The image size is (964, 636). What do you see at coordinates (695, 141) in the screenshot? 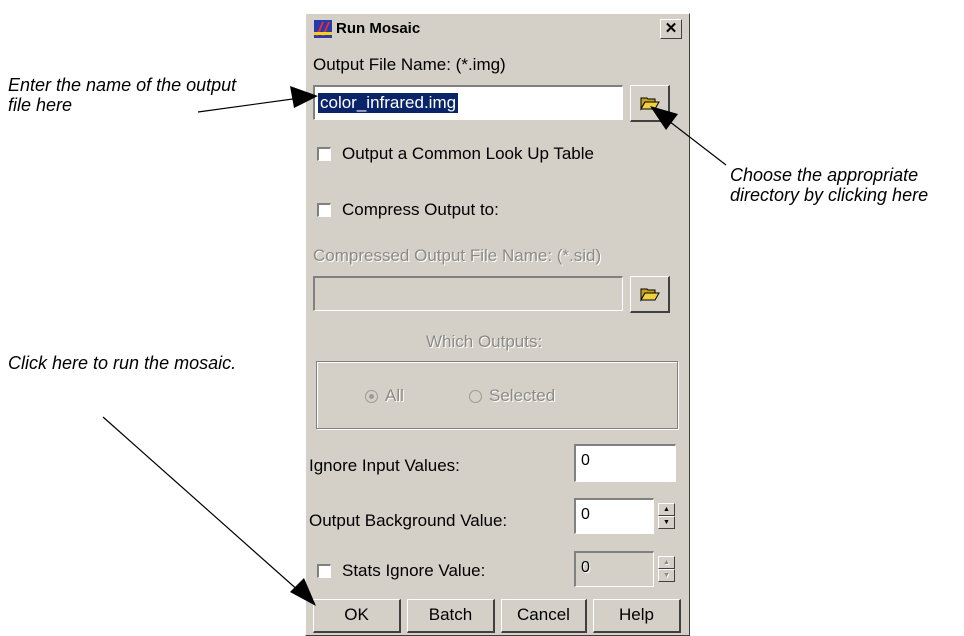
I see `arrow-directory` at bounding box center [695, 141].